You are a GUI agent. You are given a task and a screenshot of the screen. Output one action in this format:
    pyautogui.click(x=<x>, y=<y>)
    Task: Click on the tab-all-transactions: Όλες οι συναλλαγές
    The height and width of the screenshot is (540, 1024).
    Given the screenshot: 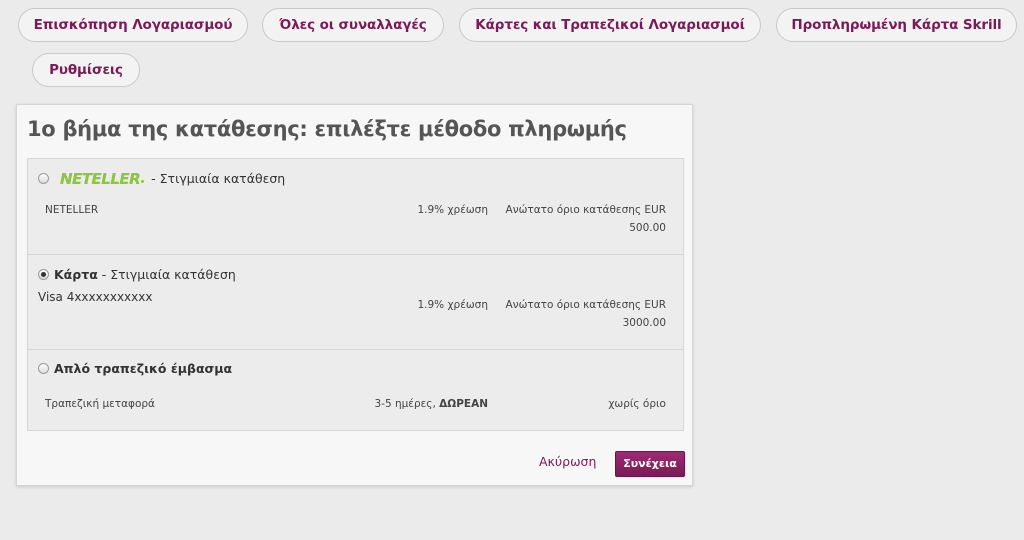 What is the action you would take?
    pyautogui.click(x=353, y=25)
    